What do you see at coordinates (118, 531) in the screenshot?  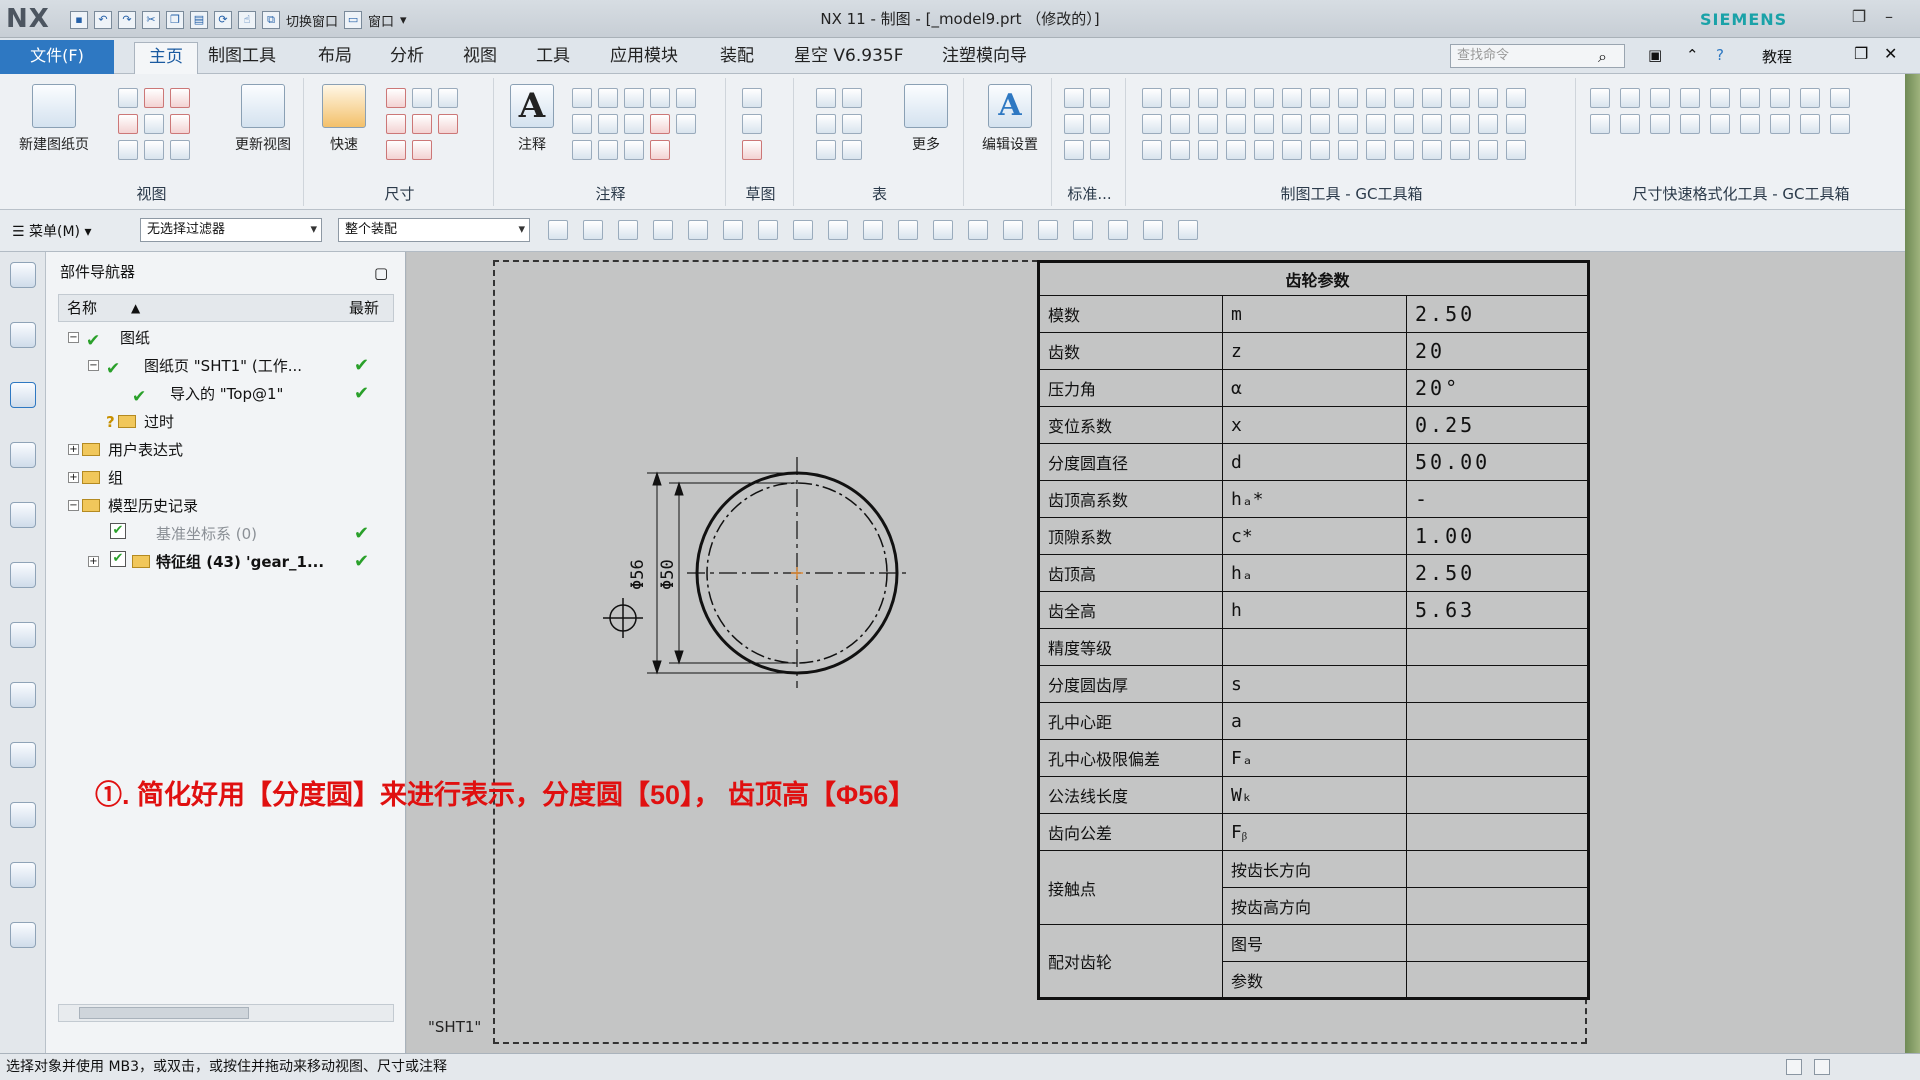 I see `visibility-checkbox: ✔` at bounding box center [118, 531].